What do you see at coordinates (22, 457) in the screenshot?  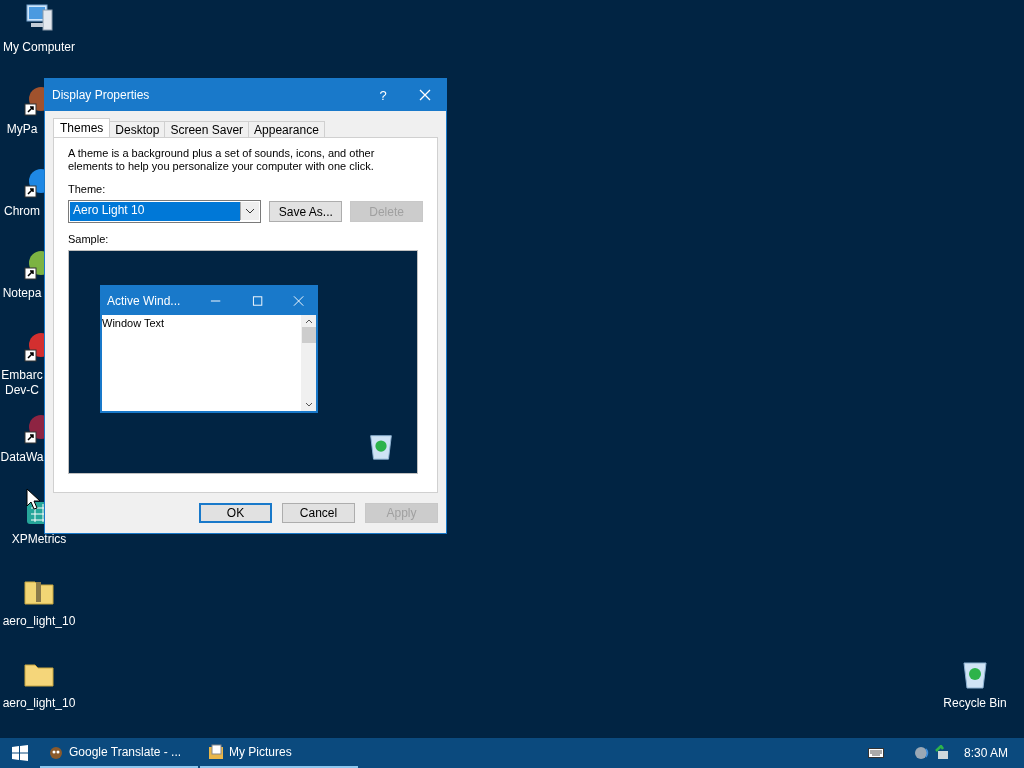 I see `icon-label: DataWa` at bounding box center [22, 457].